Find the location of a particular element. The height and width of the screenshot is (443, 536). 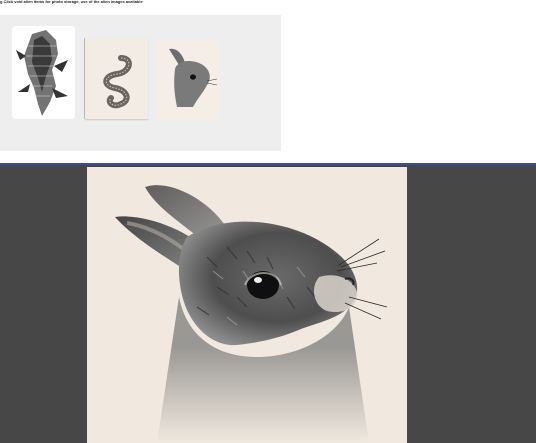

rabbit-sketch-image-small is located at coordinates (193, 77).